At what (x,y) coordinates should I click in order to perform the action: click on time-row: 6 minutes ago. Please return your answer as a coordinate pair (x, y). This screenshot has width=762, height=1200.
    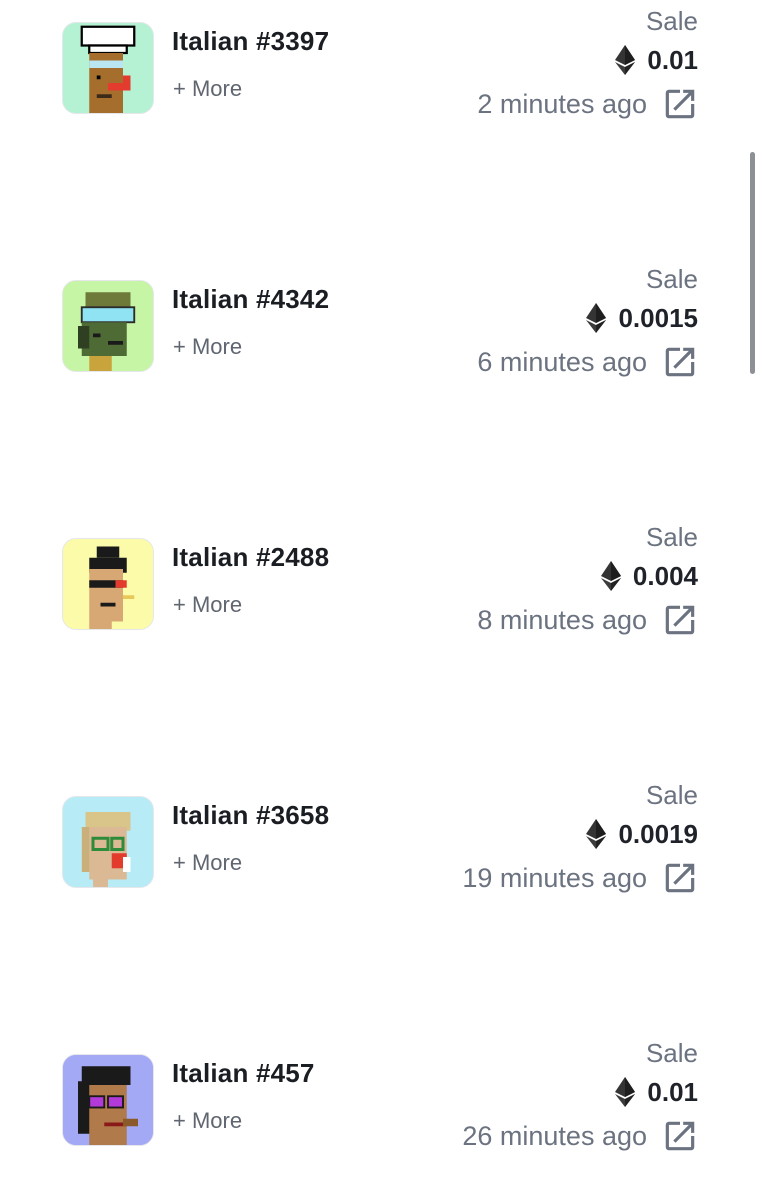
    Looking at the image, I should click on (588, 362).